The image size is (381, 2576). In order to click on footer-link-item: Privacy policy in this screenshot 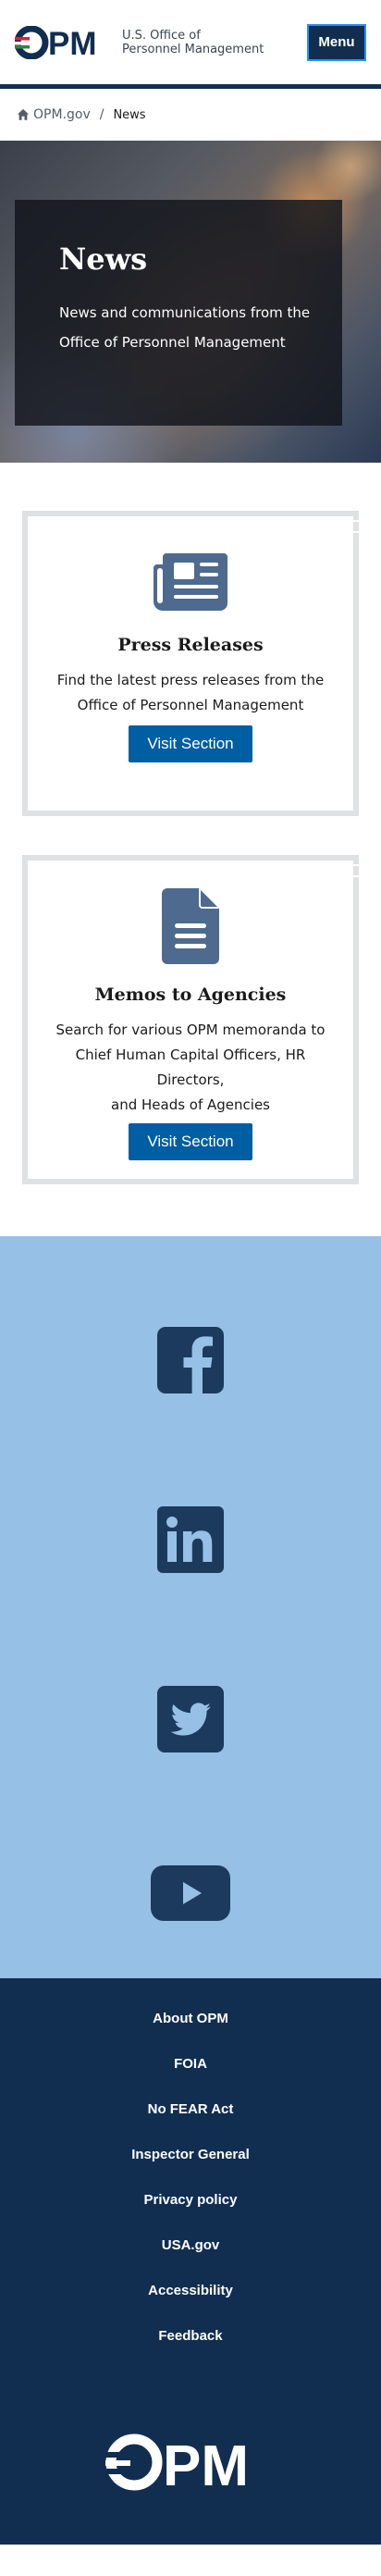, I will do `click(190, 2213)`.